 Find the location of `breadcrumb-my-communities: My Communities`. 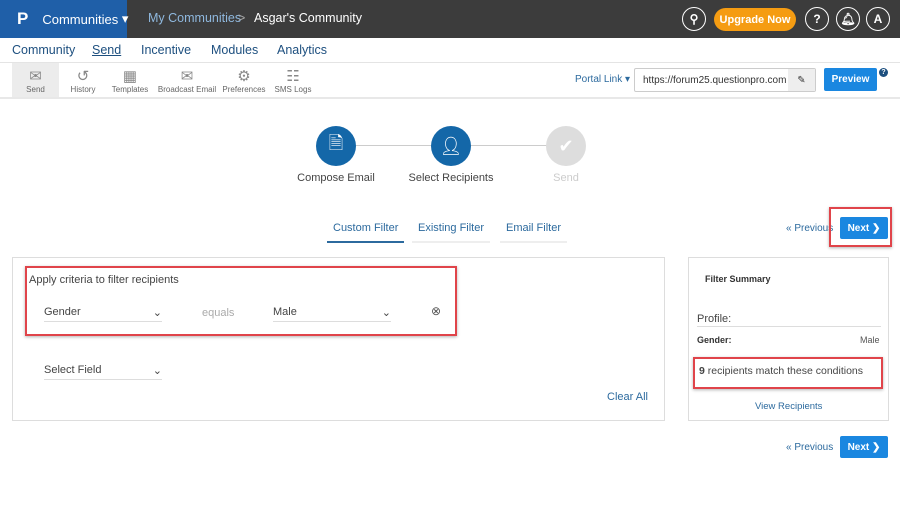

breadcrumb-my-communities: My Communities is located at coordinates (194, 18).